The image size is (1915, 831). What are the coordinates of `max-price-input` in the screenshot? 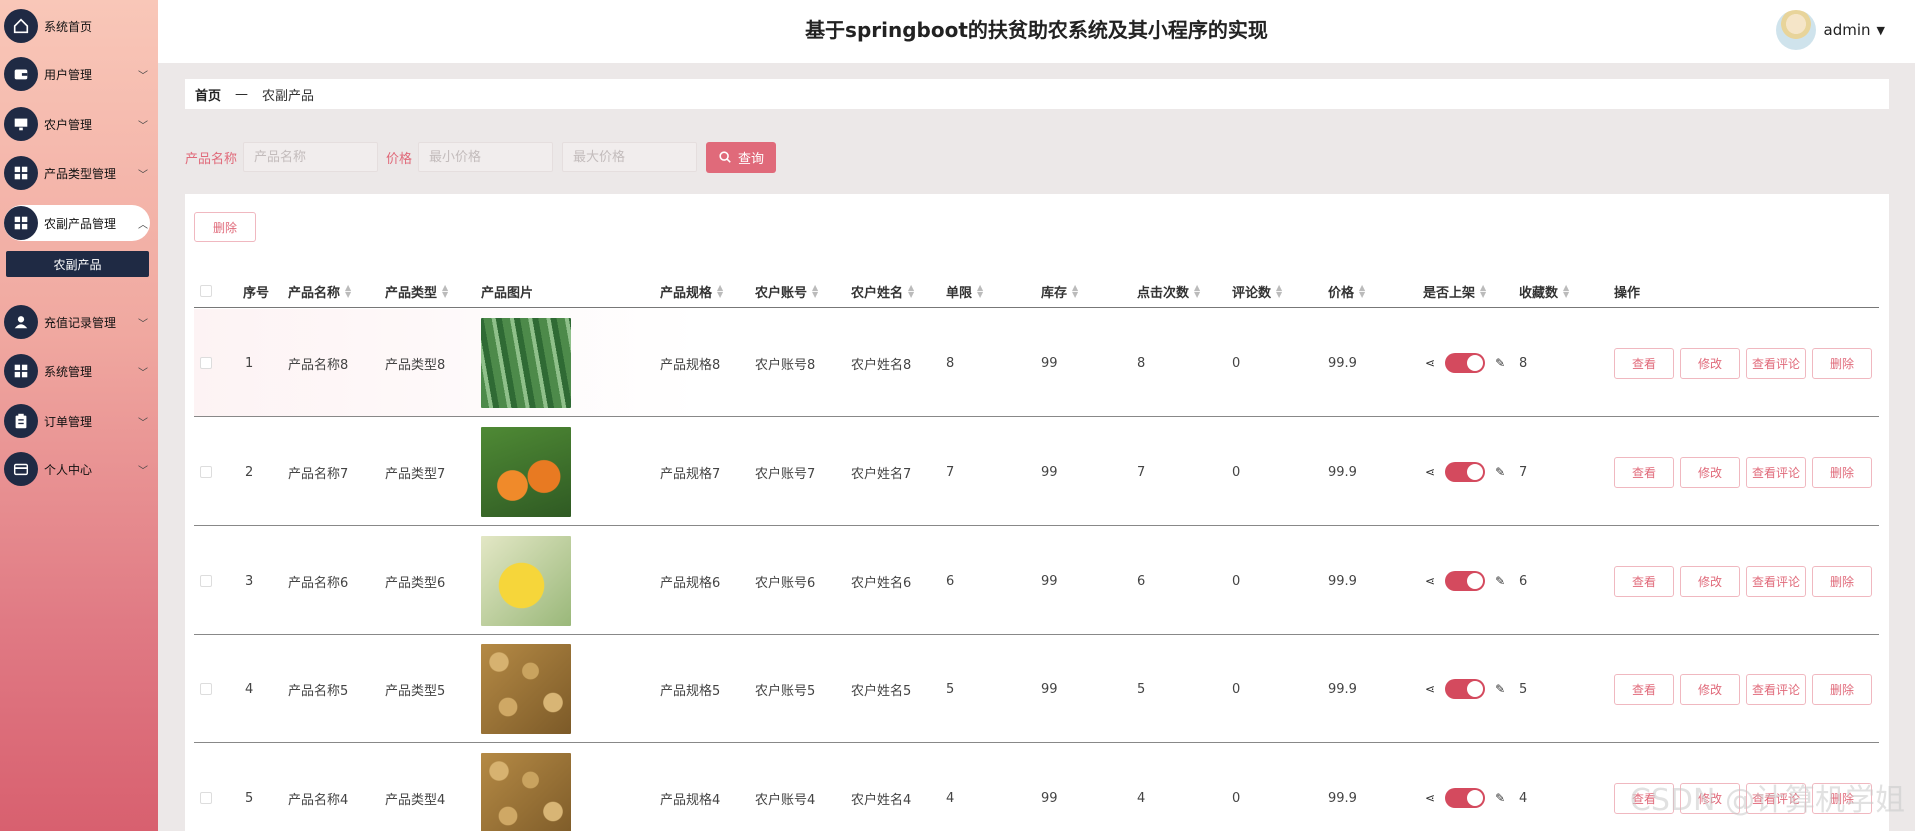 It's located at (630, 157).